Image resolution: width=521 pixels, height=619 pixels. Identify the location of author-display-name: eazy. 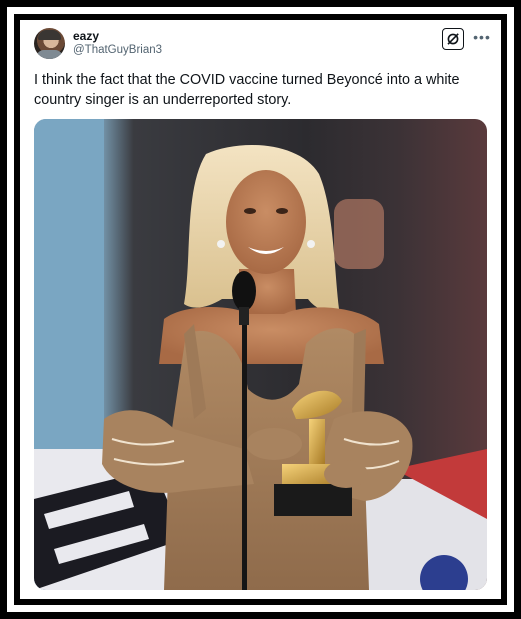
(86, 36).